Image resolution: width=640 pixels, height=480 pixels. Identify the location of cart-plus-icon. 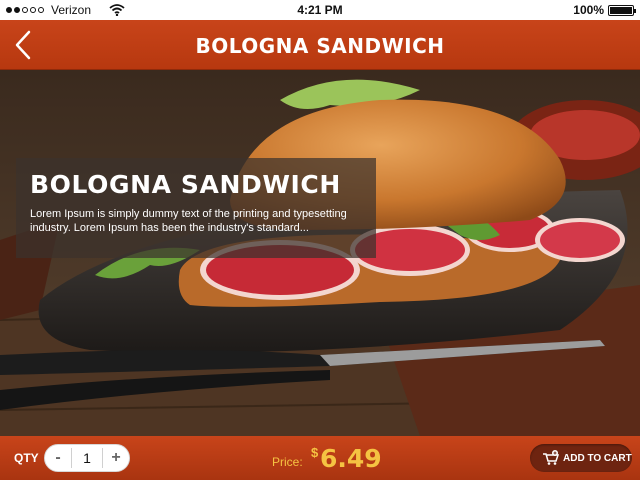
(551, 457).